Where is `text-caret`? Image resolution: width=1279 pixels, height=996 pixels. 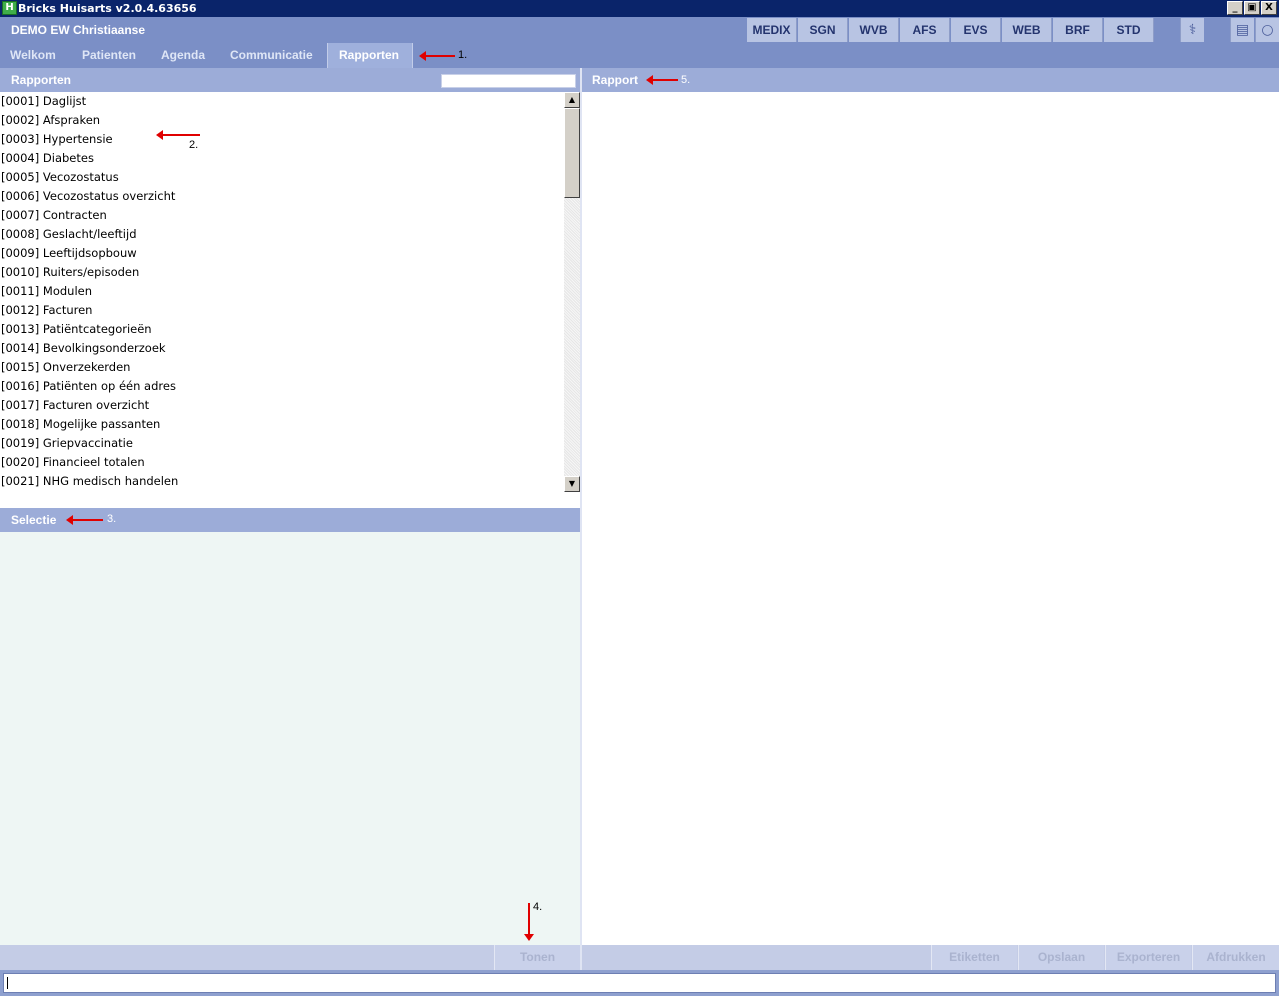
text-caret is located at coordinates (7, 983).